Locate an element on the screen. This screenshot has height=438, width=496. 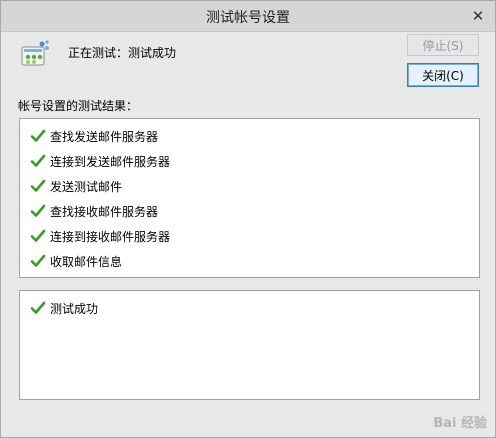
list-item: 连接到接收邮件服务器 is located at coordinates (100, 236).